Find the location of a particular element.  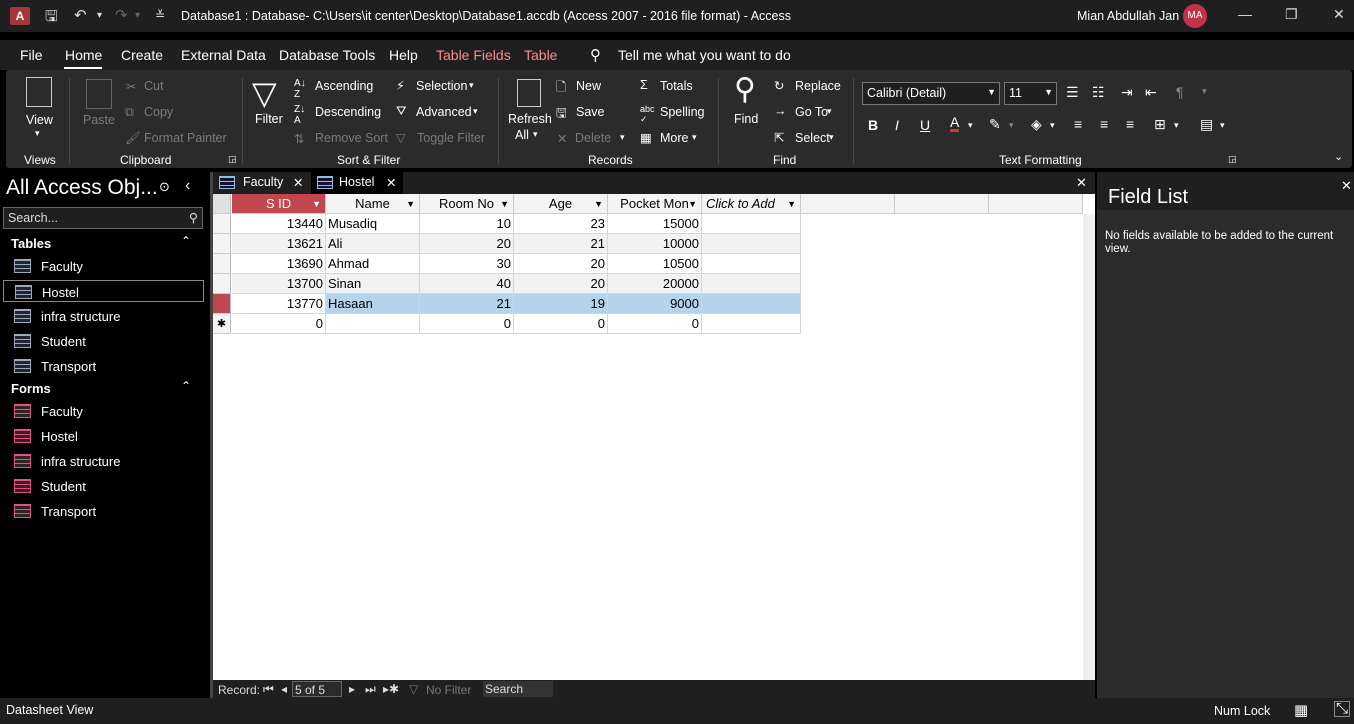

column-header-name: Name ▼ is located at coordinates (373, 204).